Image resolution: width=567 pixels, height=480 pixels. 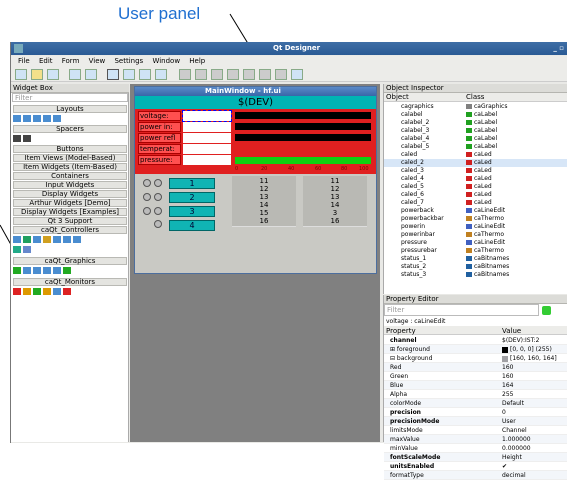 I want to click on category-spacers: Spacers, so click(x=70, y=129).